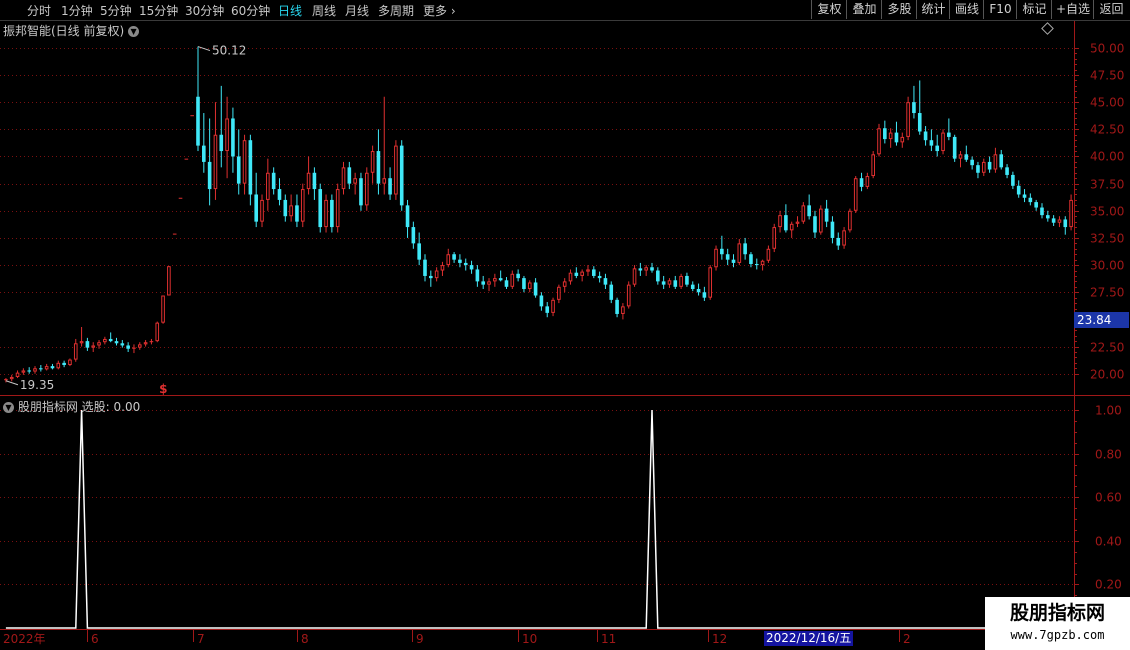 The height and width of the screenshot is (650, 1130). What do you see at coordinates (290, 10) in the screenshot?
I see `tab-daily: 日线` at bounding box center [290, 10].